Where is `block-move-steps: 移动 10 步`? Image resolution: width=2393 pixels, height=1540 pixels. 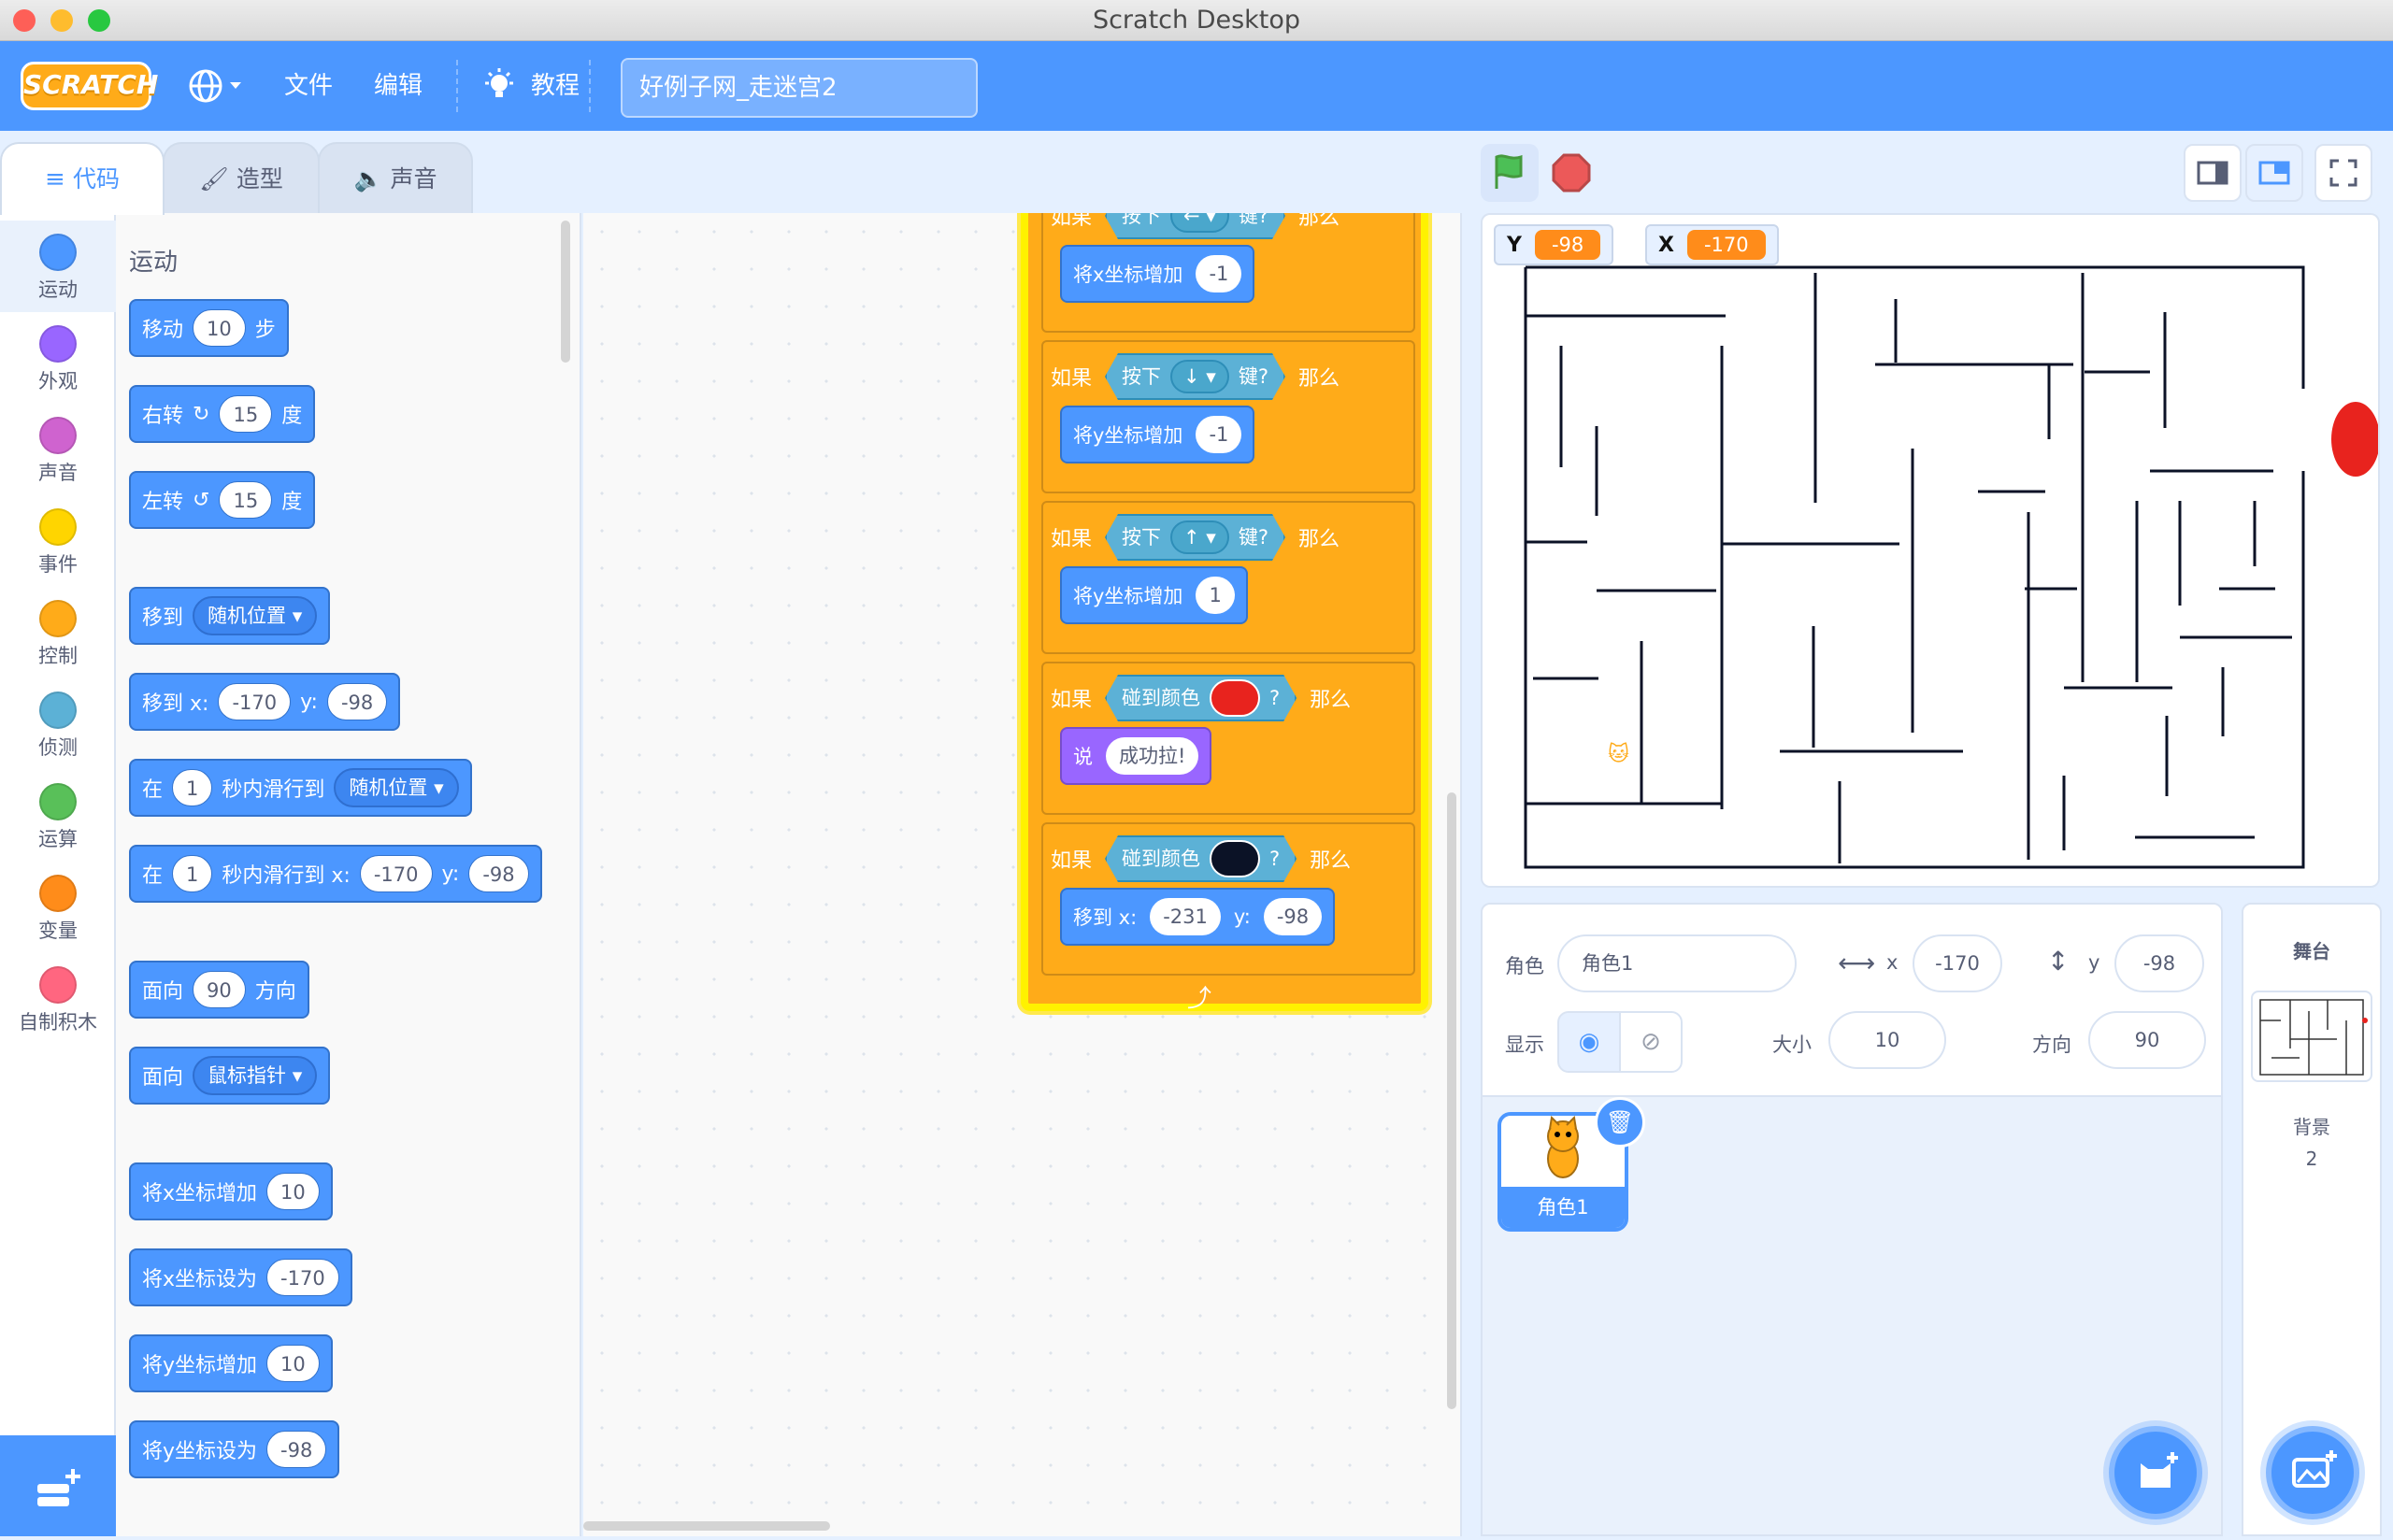
block-move-steps: 移动 10 步 is located at coordinates (209, 328).